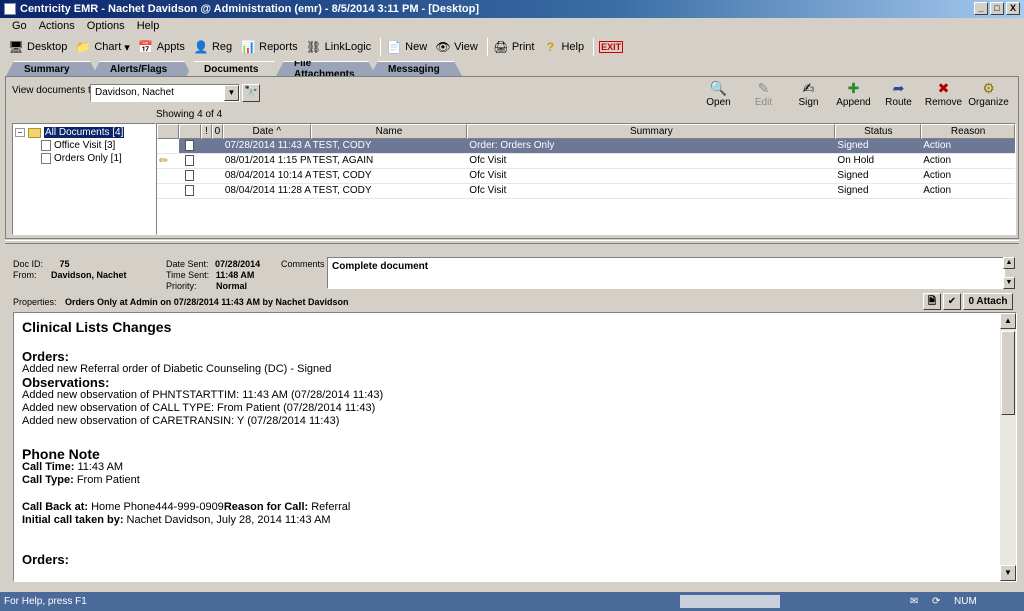  I want to click on organize-button: ⚙ Organize, so click(988, 93).